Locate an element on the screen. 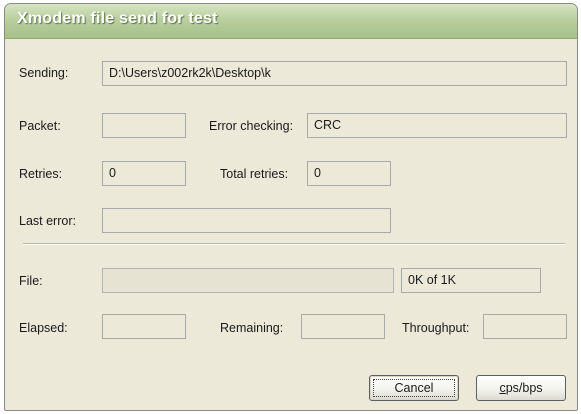 The height and width of the screenshot is (414, 581). cps-bps-button-label: cps/bps is located at coordinates (521, 388).